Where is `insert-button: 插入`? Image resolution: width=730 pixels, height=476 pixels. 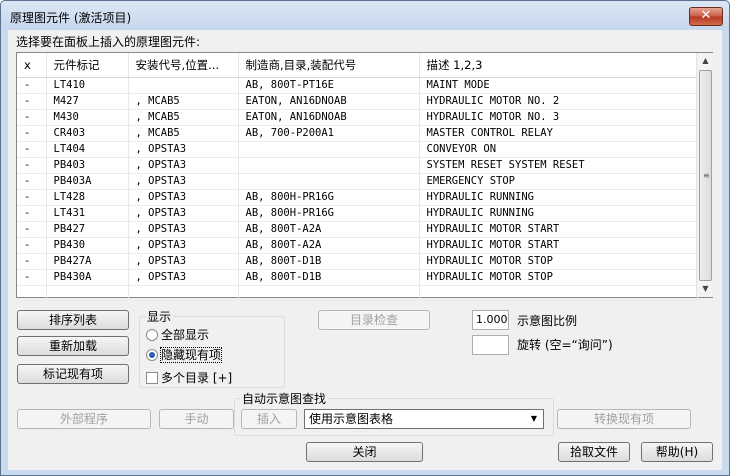 insert-button: 插入 is located at coordinates (269, 419).